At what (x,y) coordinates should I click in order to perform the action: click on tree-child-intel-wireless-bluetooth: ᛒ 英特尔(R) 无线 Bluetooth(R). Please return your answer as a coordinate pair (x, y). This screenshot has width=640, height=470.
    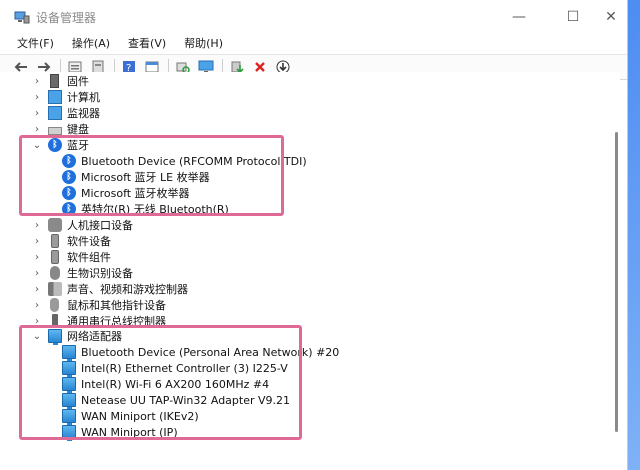
    Looking at the image, I should click on (145, 209).